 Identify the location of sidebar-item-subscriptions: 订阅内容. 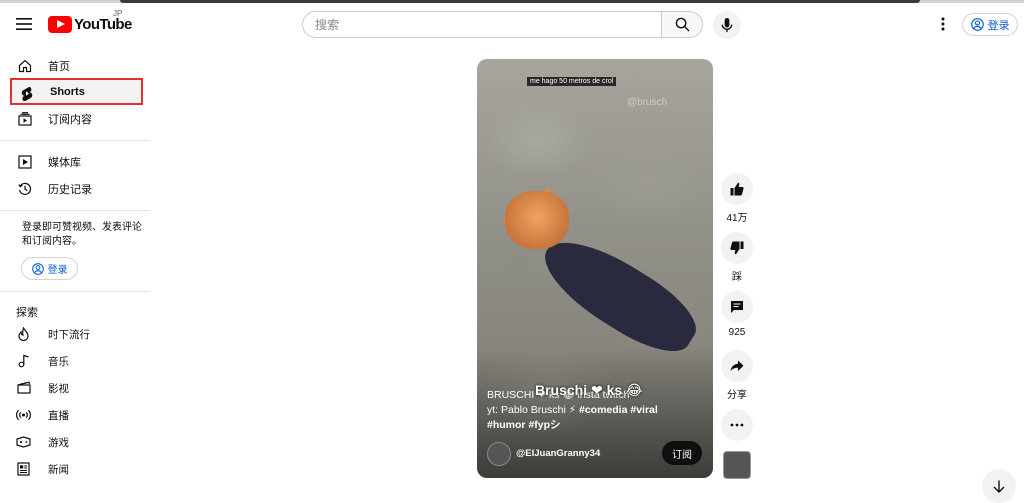
(76, 118).